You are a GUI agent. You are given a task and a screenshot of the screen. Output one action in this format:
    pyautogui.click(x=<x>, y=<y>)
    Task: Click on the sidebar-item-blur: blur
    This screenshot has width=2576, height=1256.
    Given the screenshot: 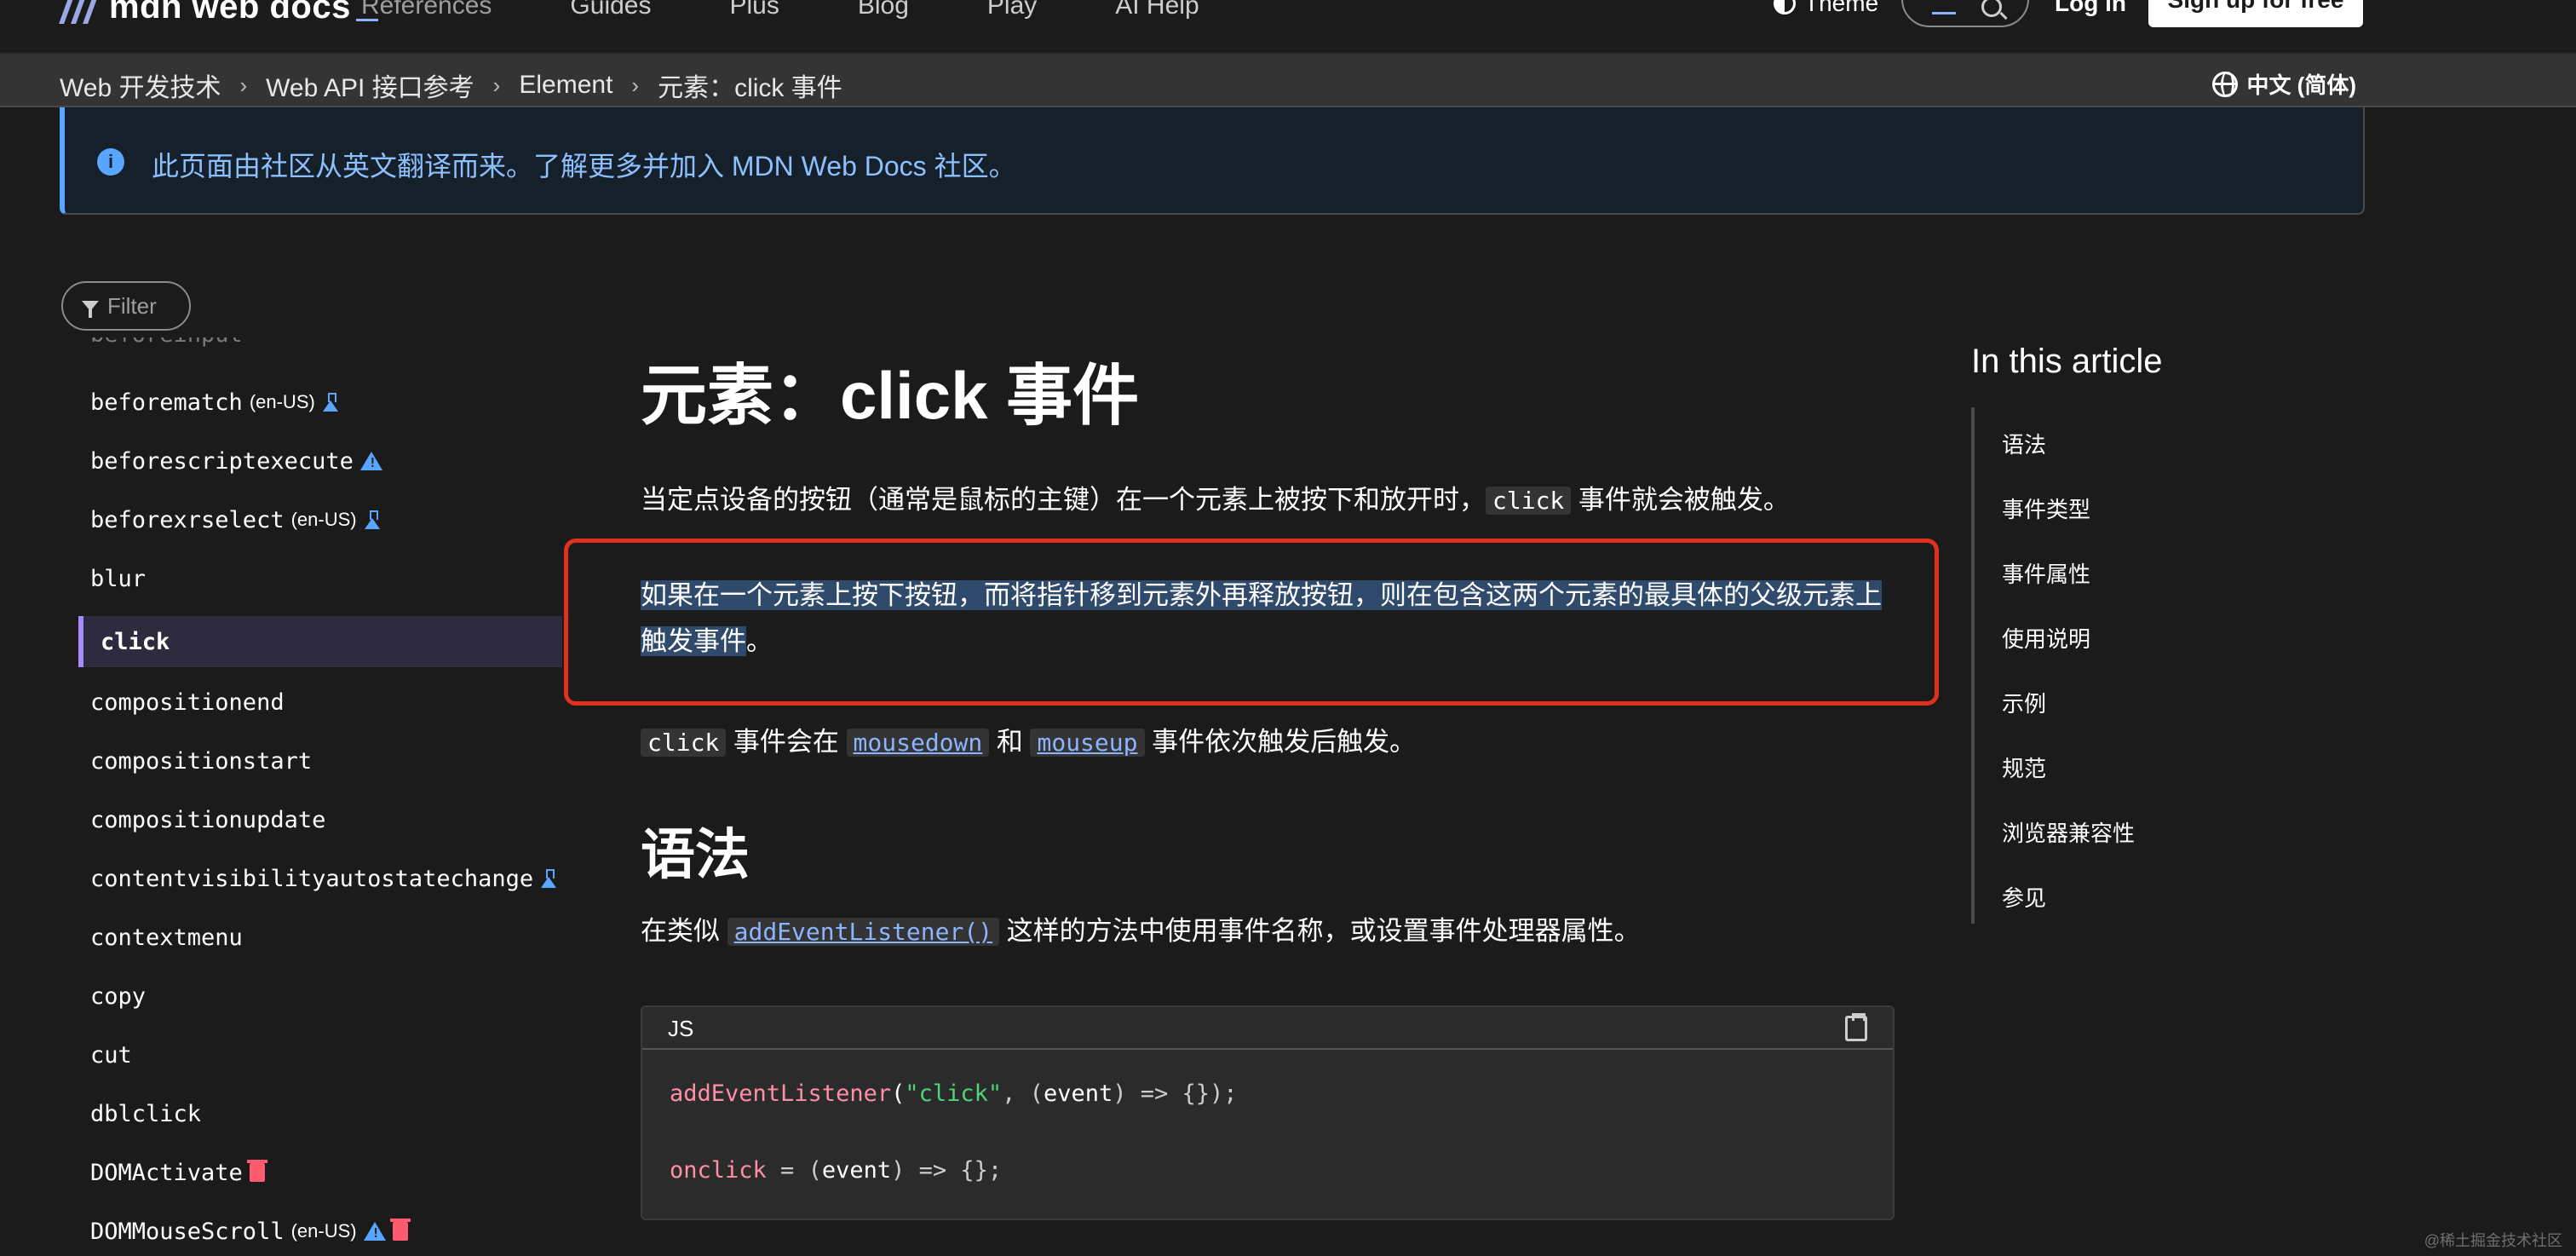 What is the action you would take?
    pyautogui.click(x=118, y=579)
    